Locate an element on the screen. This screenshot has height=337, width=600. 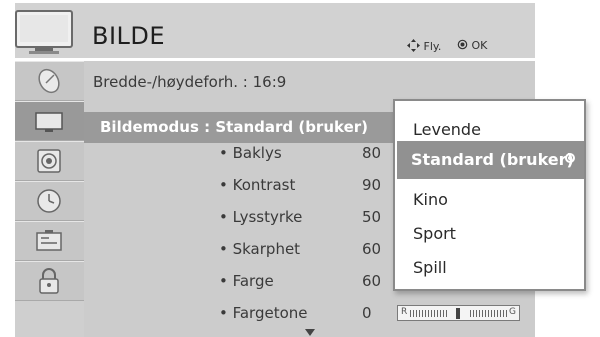
selected-radio-icon is located at coordinates (570, 158).